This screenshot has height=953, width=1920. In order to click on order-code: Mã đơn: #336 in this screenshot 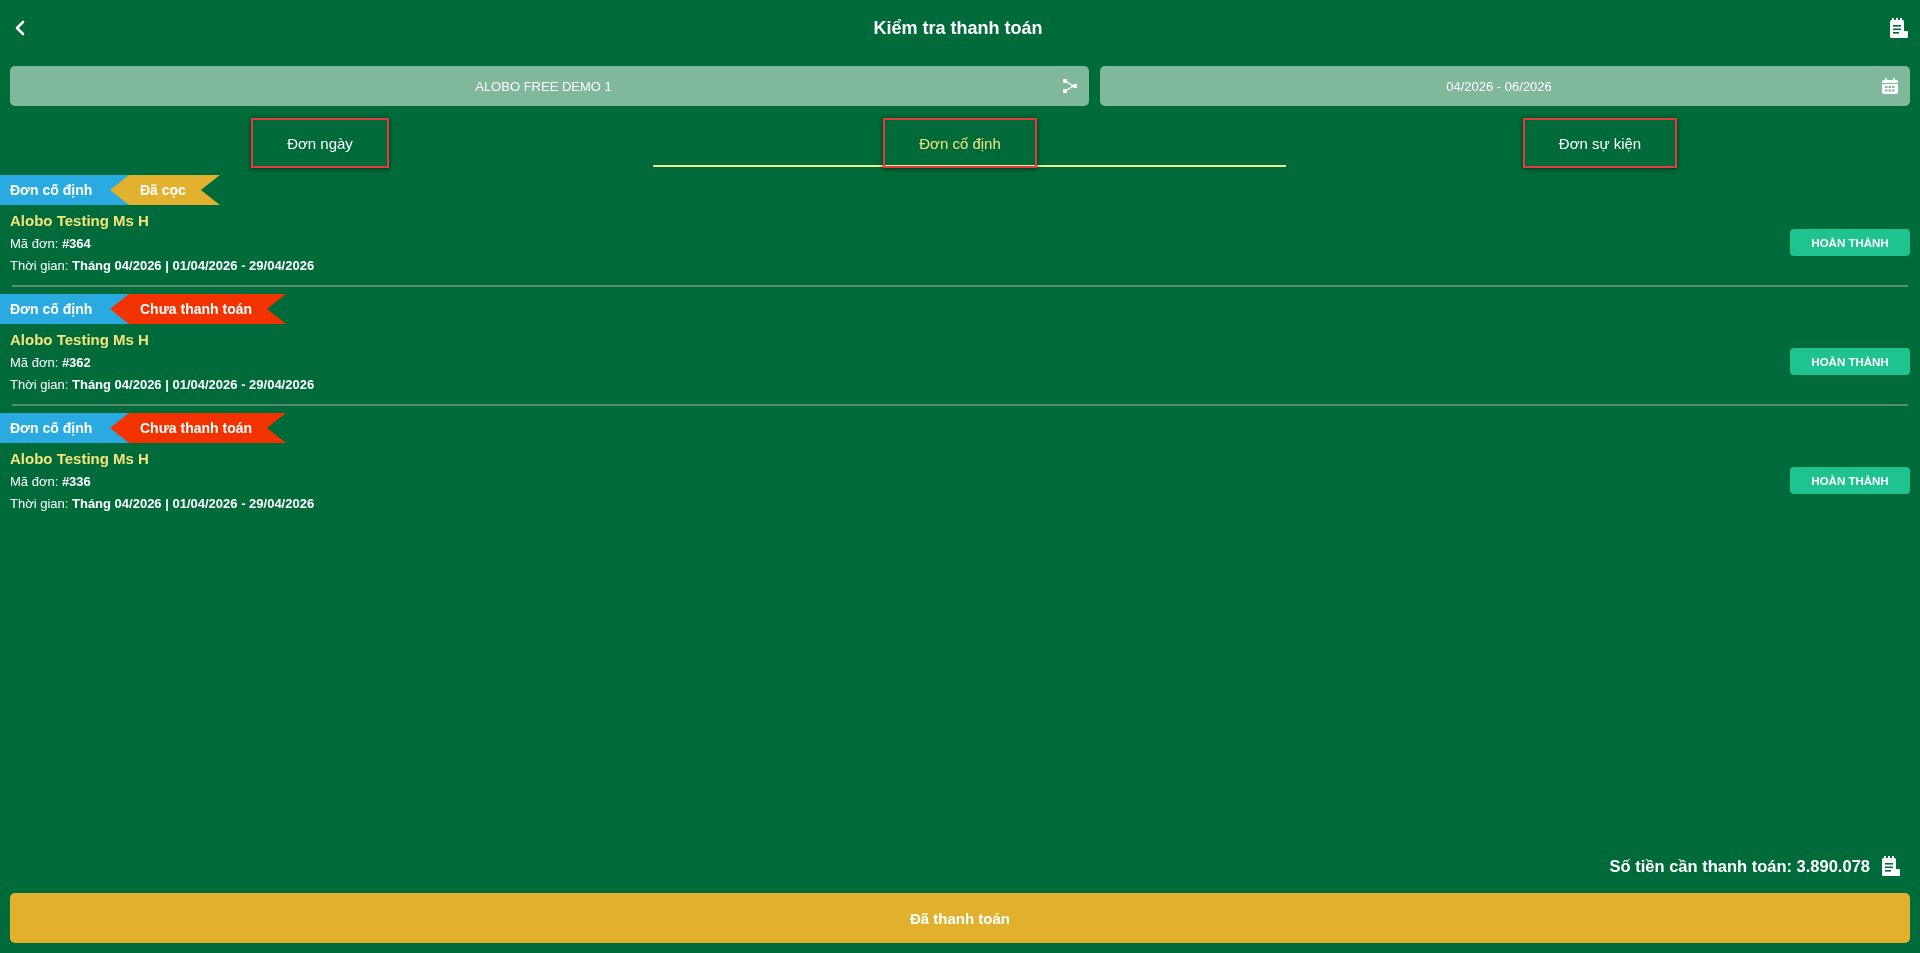, I will do `click(51, 482)`.